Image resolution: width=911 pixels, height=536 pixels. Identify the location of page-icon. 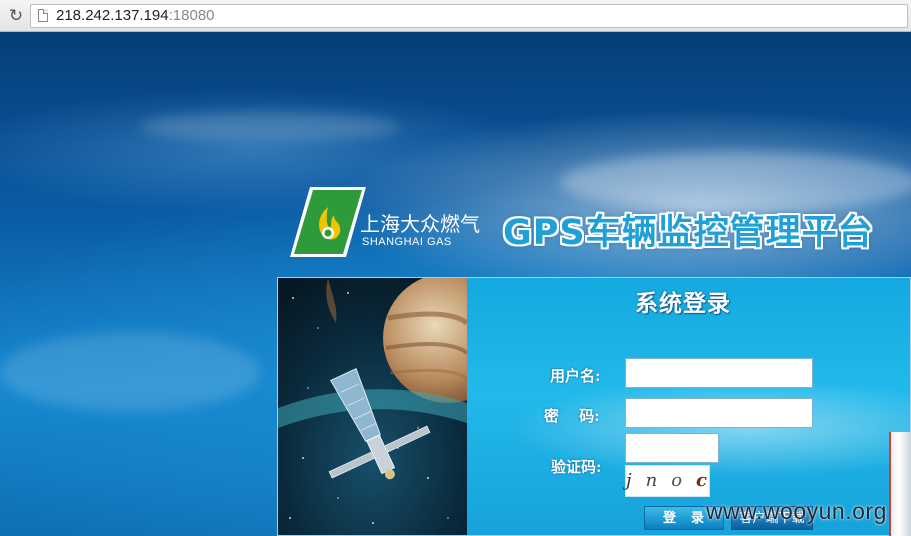
(43, 15).